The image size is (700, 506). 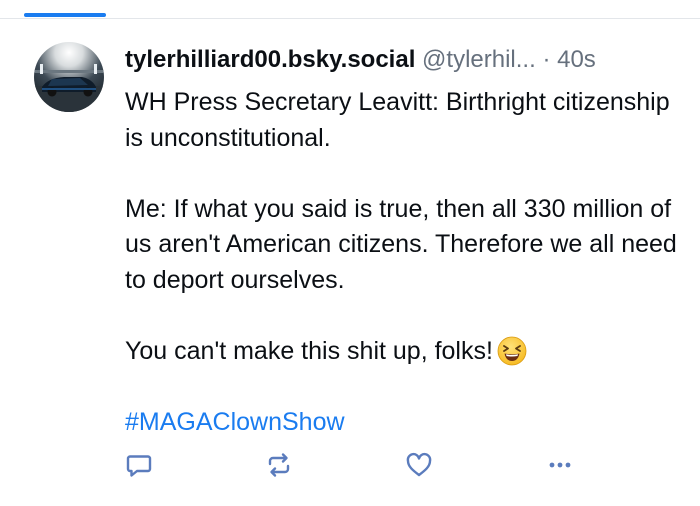 I want to click on author-display-name: tylerhilliard00.bsky.social, so click(x=270, y=59).